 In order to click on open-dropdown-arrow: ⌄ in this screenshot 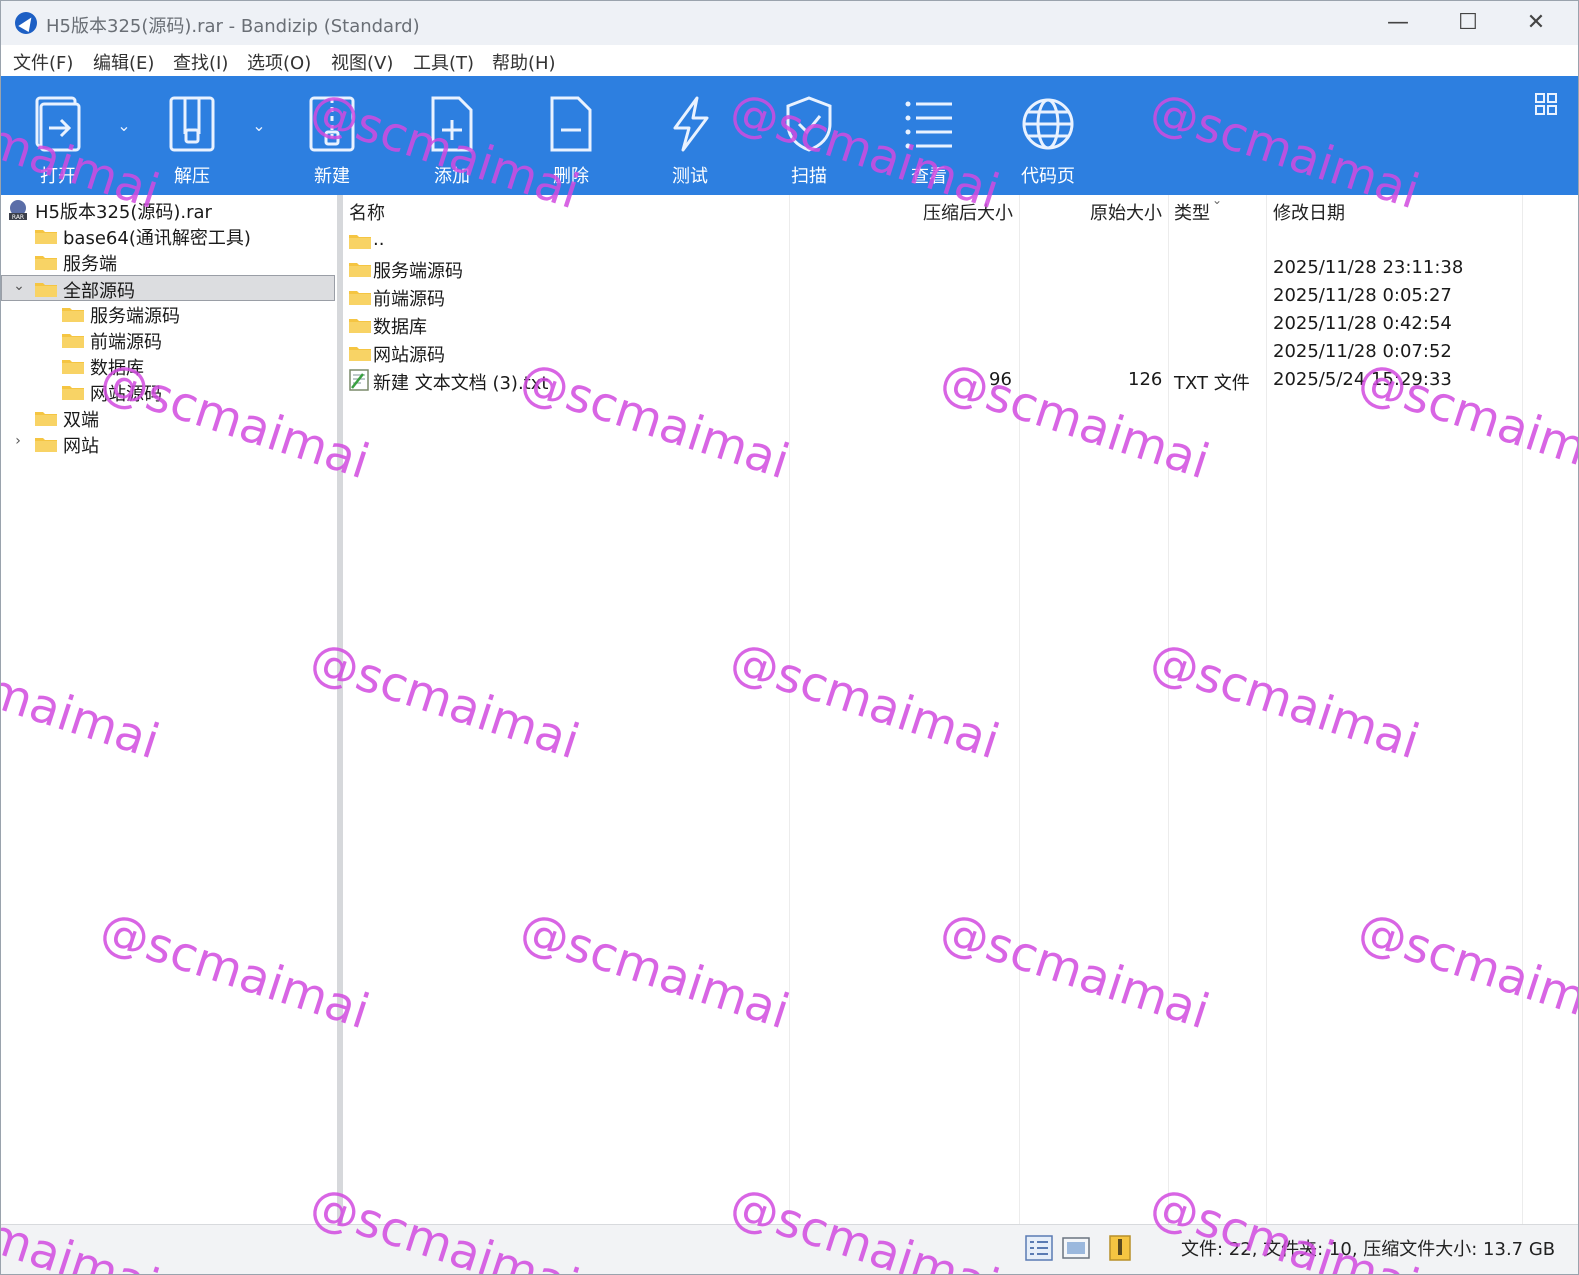, I will do `click(124, 126)`.